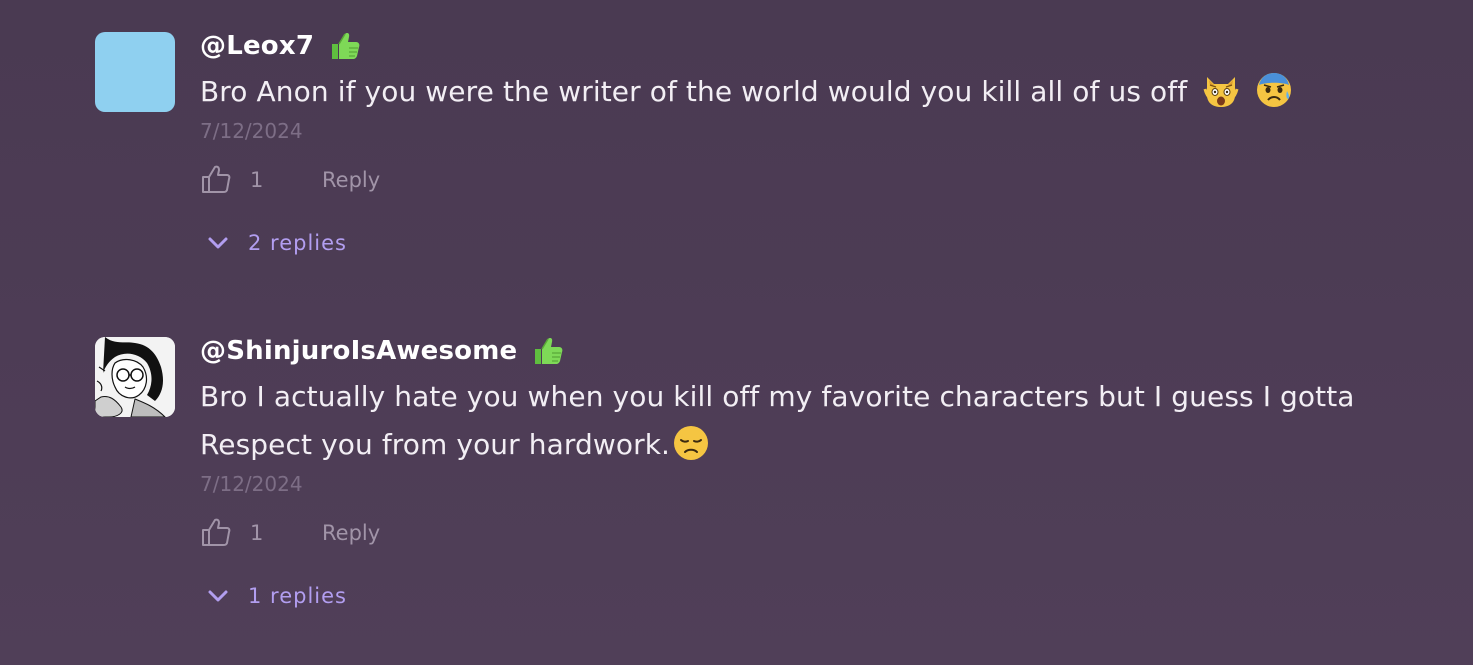  I want to click on replies-count-label: 1 replies, so click(297, 596).